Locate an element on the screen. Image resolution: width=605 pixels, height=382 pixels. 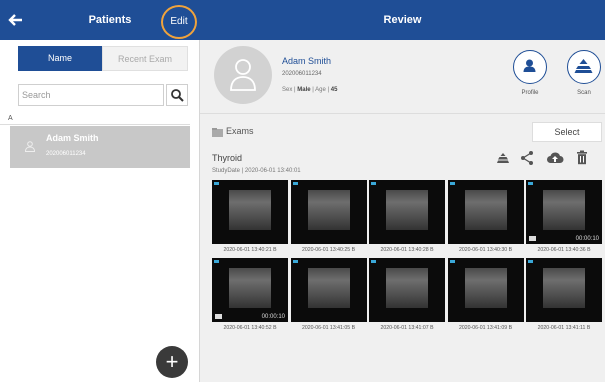
age-value: 45 is located at coordinates (334, 90).